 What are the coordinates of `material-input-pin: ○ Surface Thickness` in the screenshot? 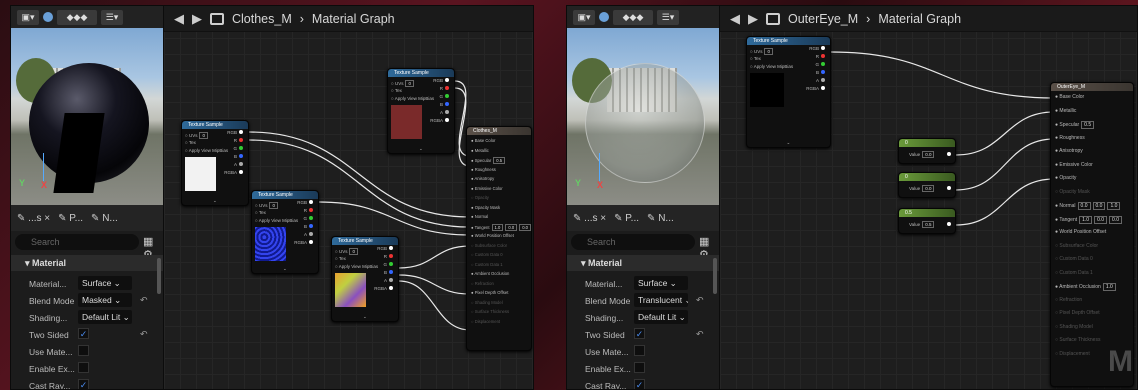 It's located at (490, 311).